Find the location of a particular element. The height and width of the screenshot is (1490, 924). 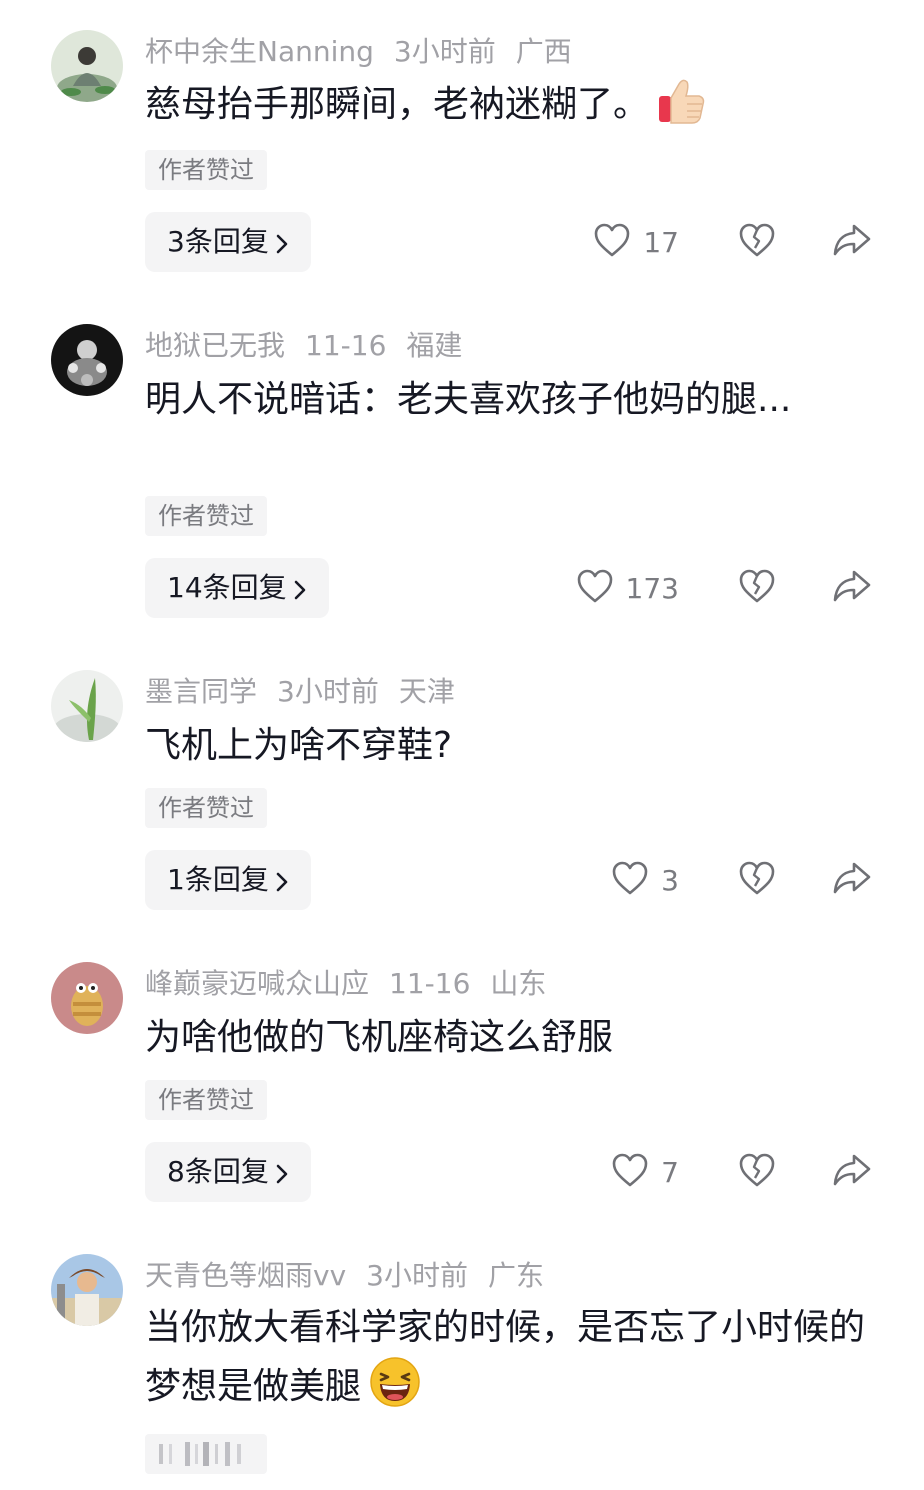

like-button: 3 is located at coordinates (645, 880).